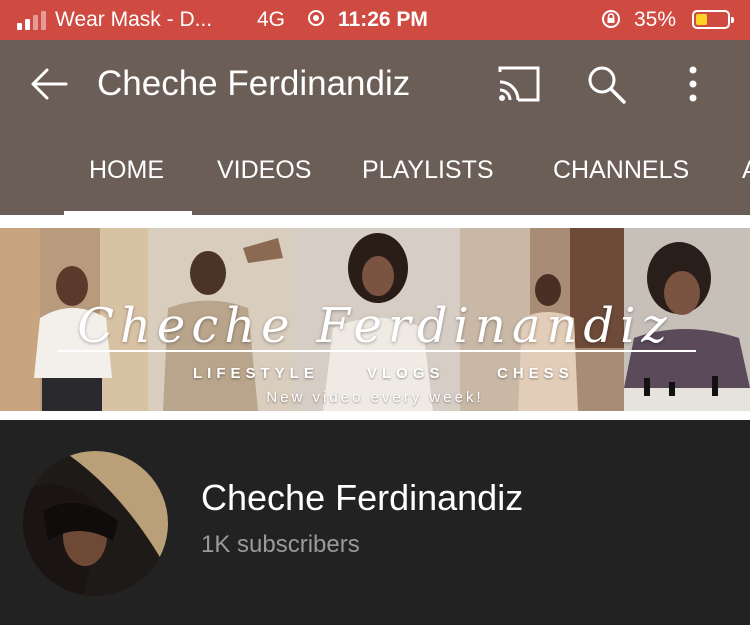 Image resolution: width=750 pixels, height=625 pixels. What do you see at coordinates (701, 19) in the screenshot?
I see `battery-level-fill` at bounding box center [701, 19].